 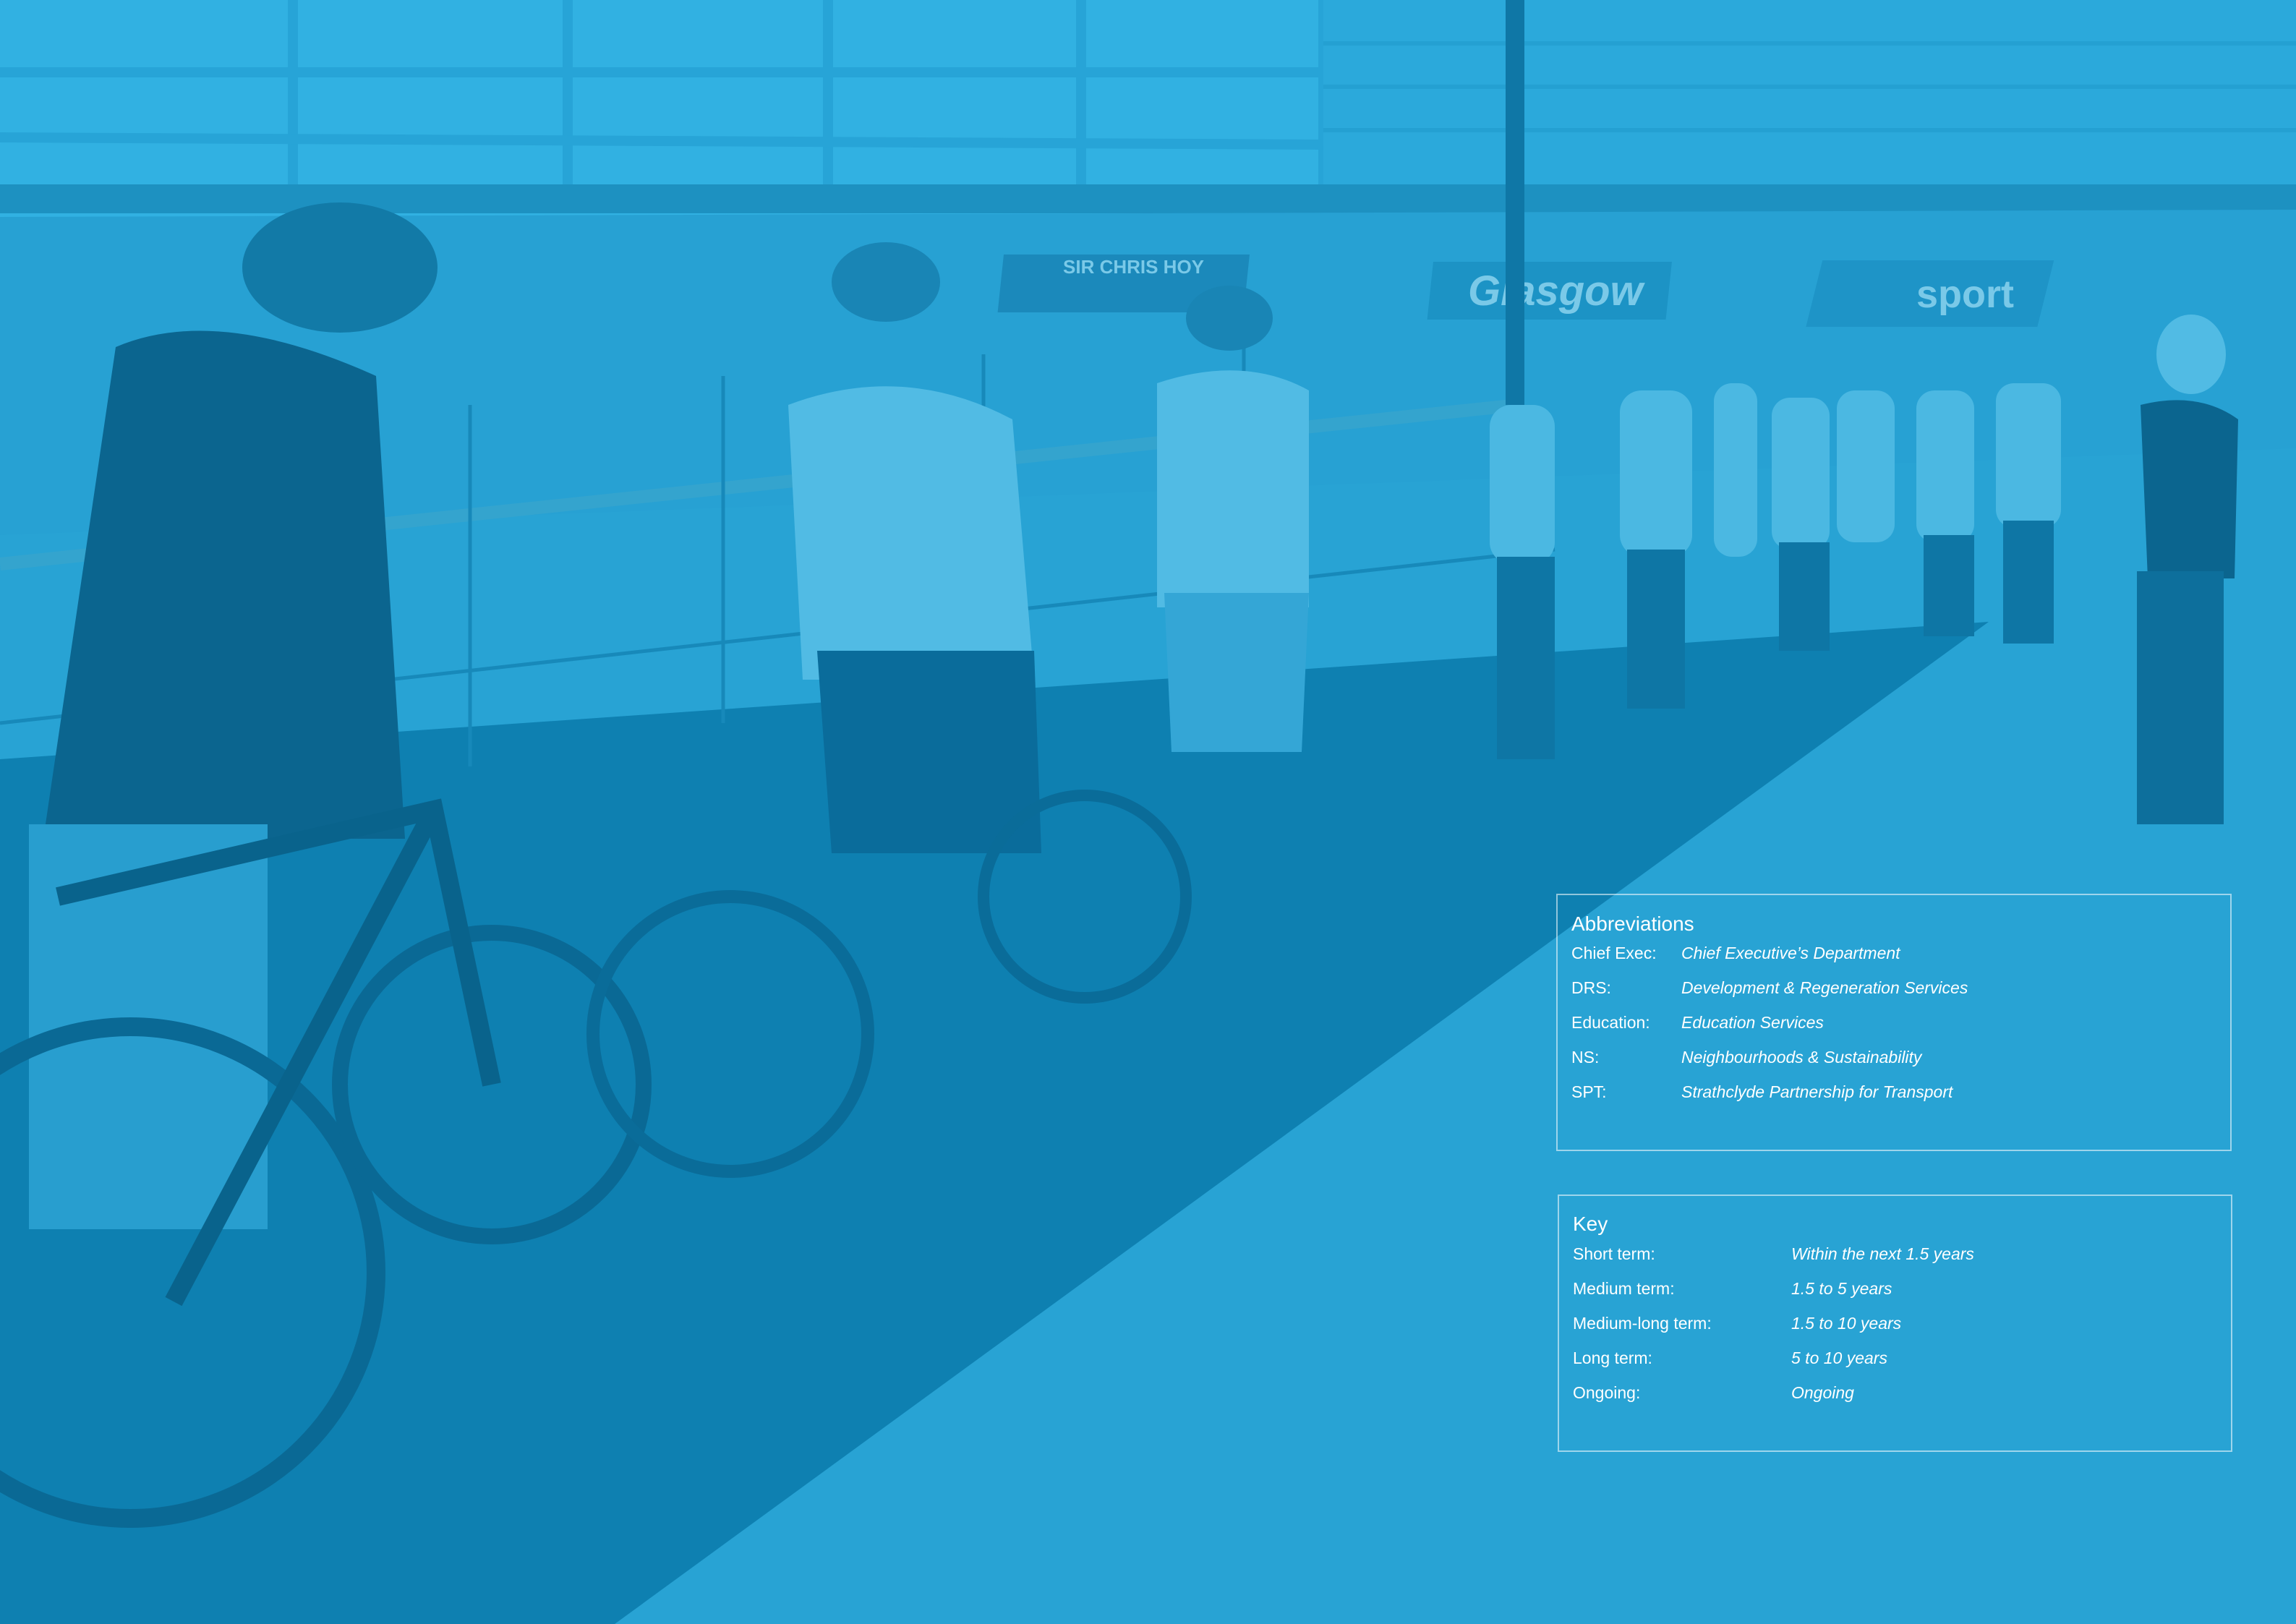 I want to click on abbreviation-meaning: Education Services, so click(x=1752, y=1022).